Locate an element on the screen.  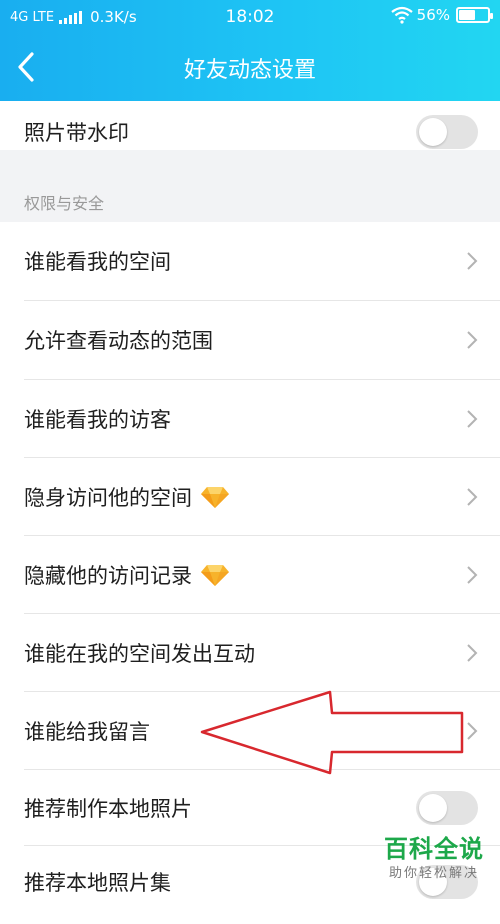
setting-row-who-can-interact: 谁能在我的空间发出互动 is located at coordinates (250, 652).